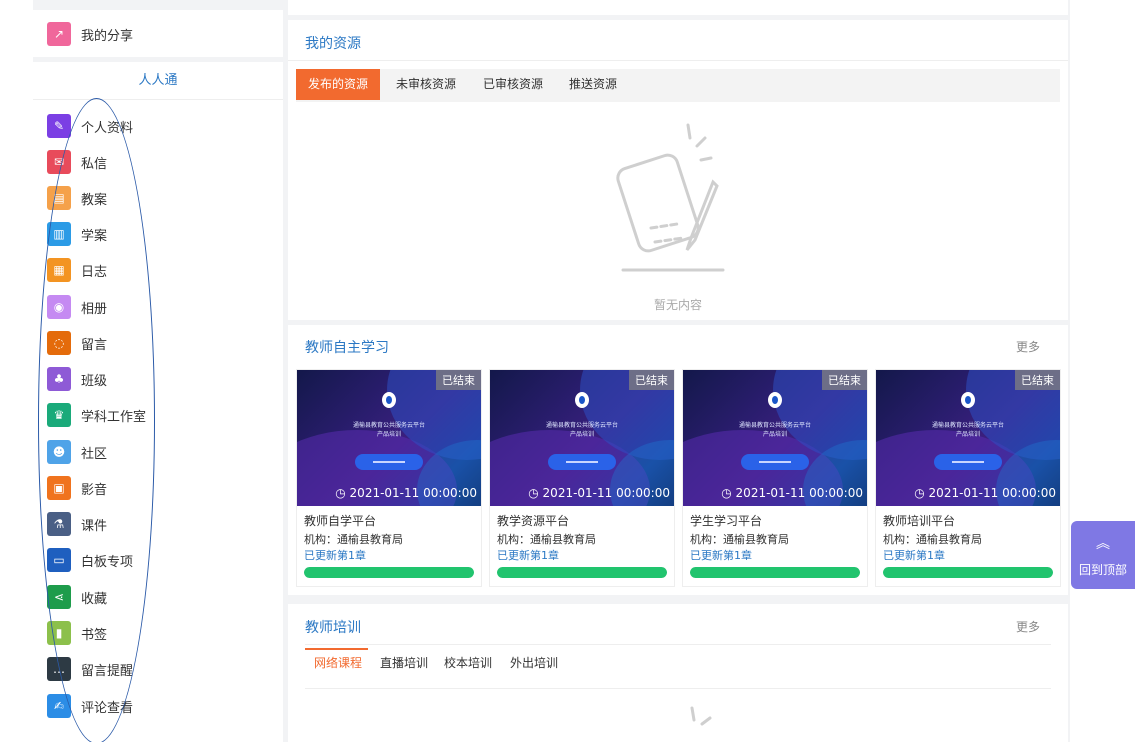  Describe the element at coordinates (919, 520) in the screenshot. I see `course-name: 教师培训平台` at that location.